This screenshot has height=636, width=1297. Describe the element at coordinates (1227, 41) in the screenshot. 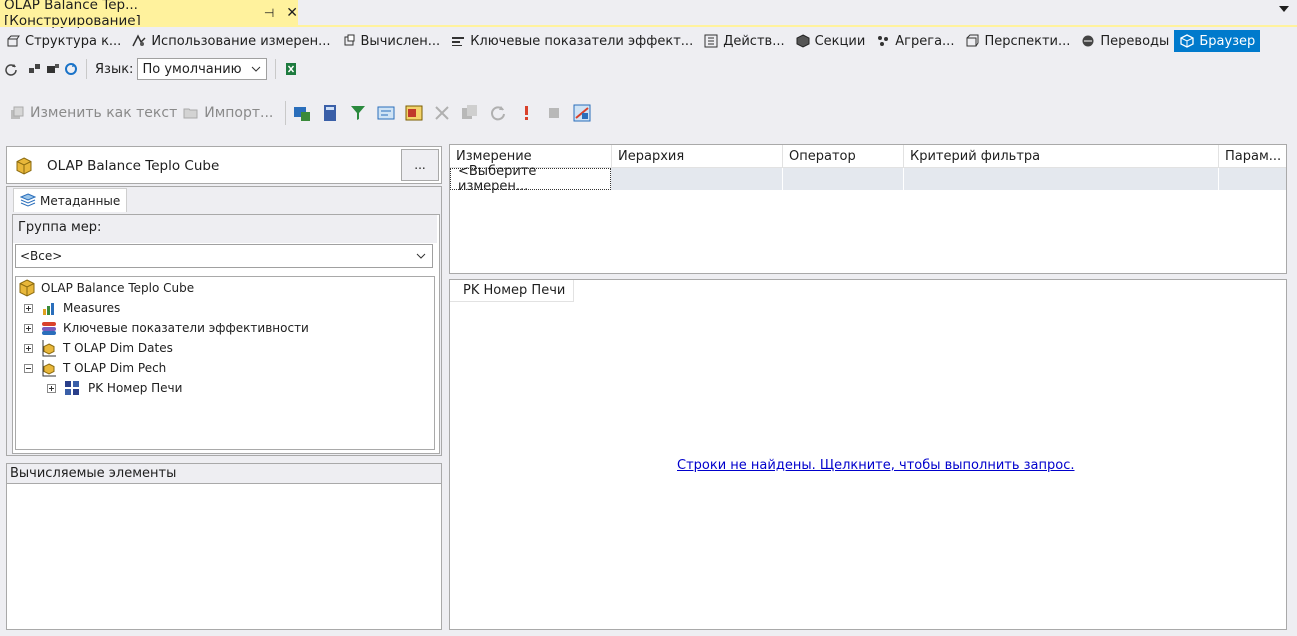

I see `tab-label: Браузер` at that location.